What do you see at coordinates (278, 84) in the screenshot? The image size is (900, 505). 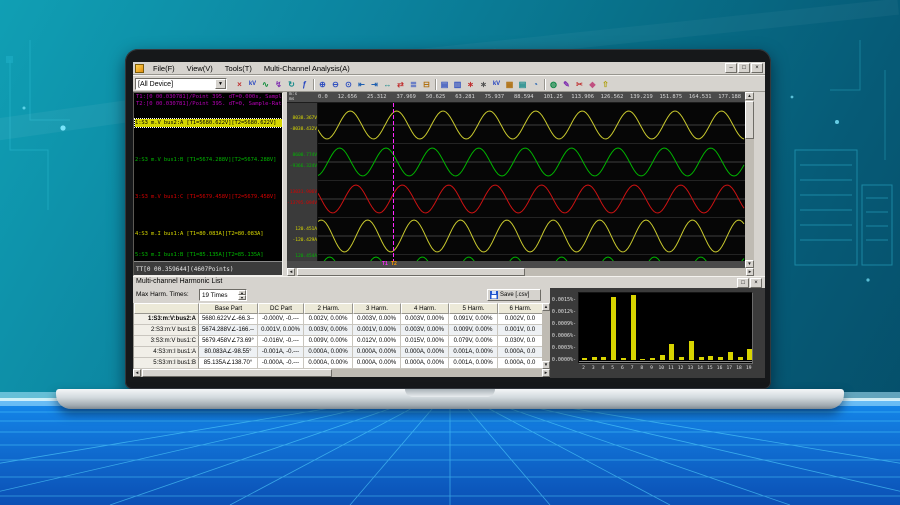 I see `vector-diagram-icon: ↯` at bounding box center [278, 84].